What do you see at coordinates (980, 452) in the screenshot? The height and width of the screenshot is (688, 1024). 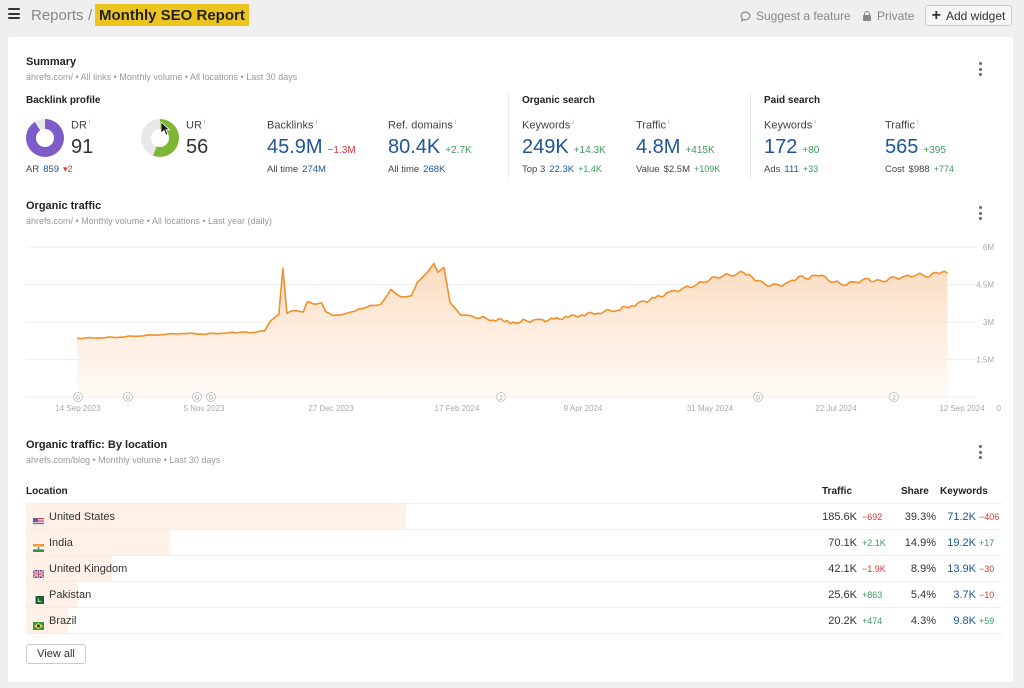 I see `by-location-more-menu-icon` at bounding box center [980, 452].